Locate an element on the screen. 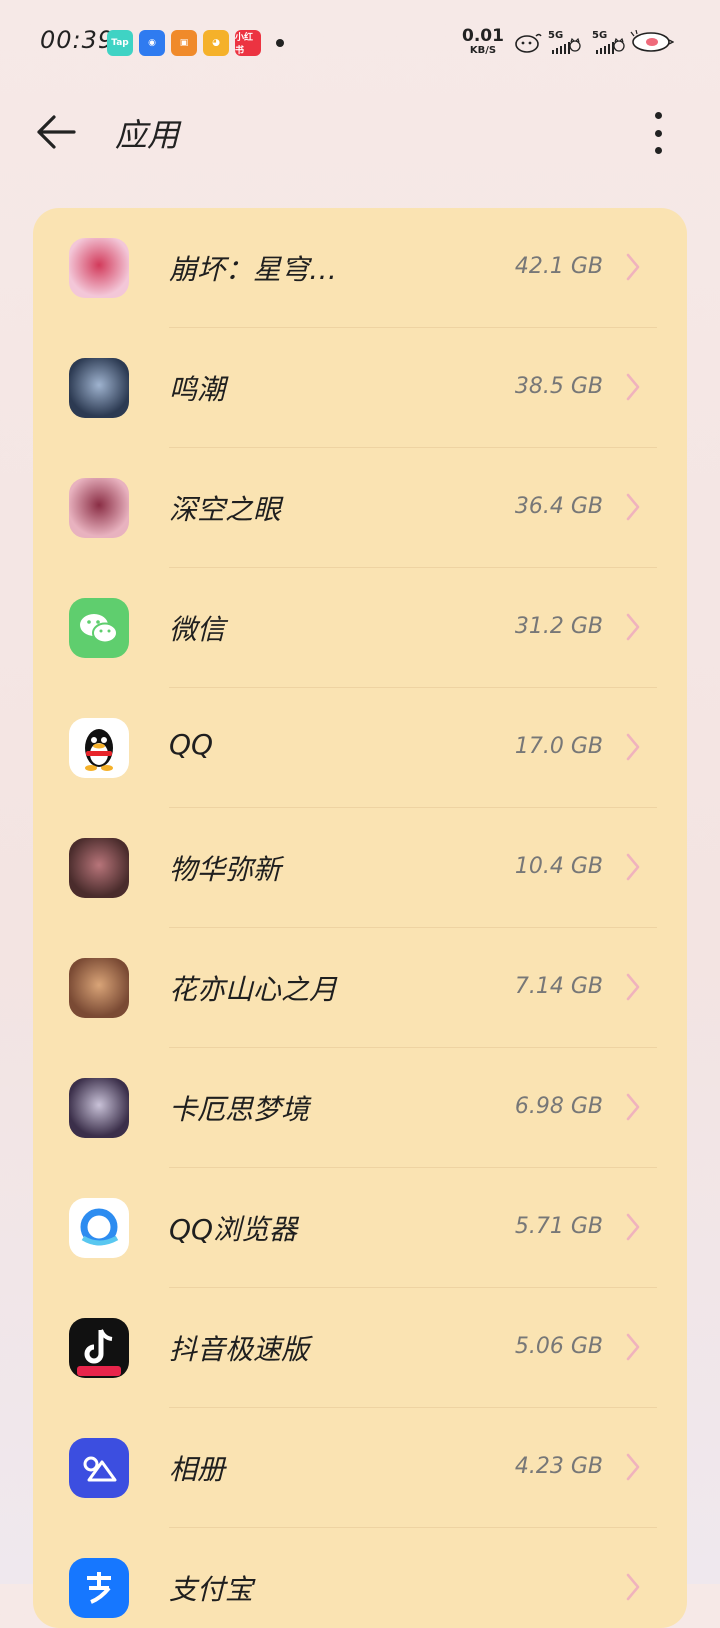 Image resolution: width=720 pixels, height=1628 pixels. page-title: 应用 is located at coordinates (147, 135).